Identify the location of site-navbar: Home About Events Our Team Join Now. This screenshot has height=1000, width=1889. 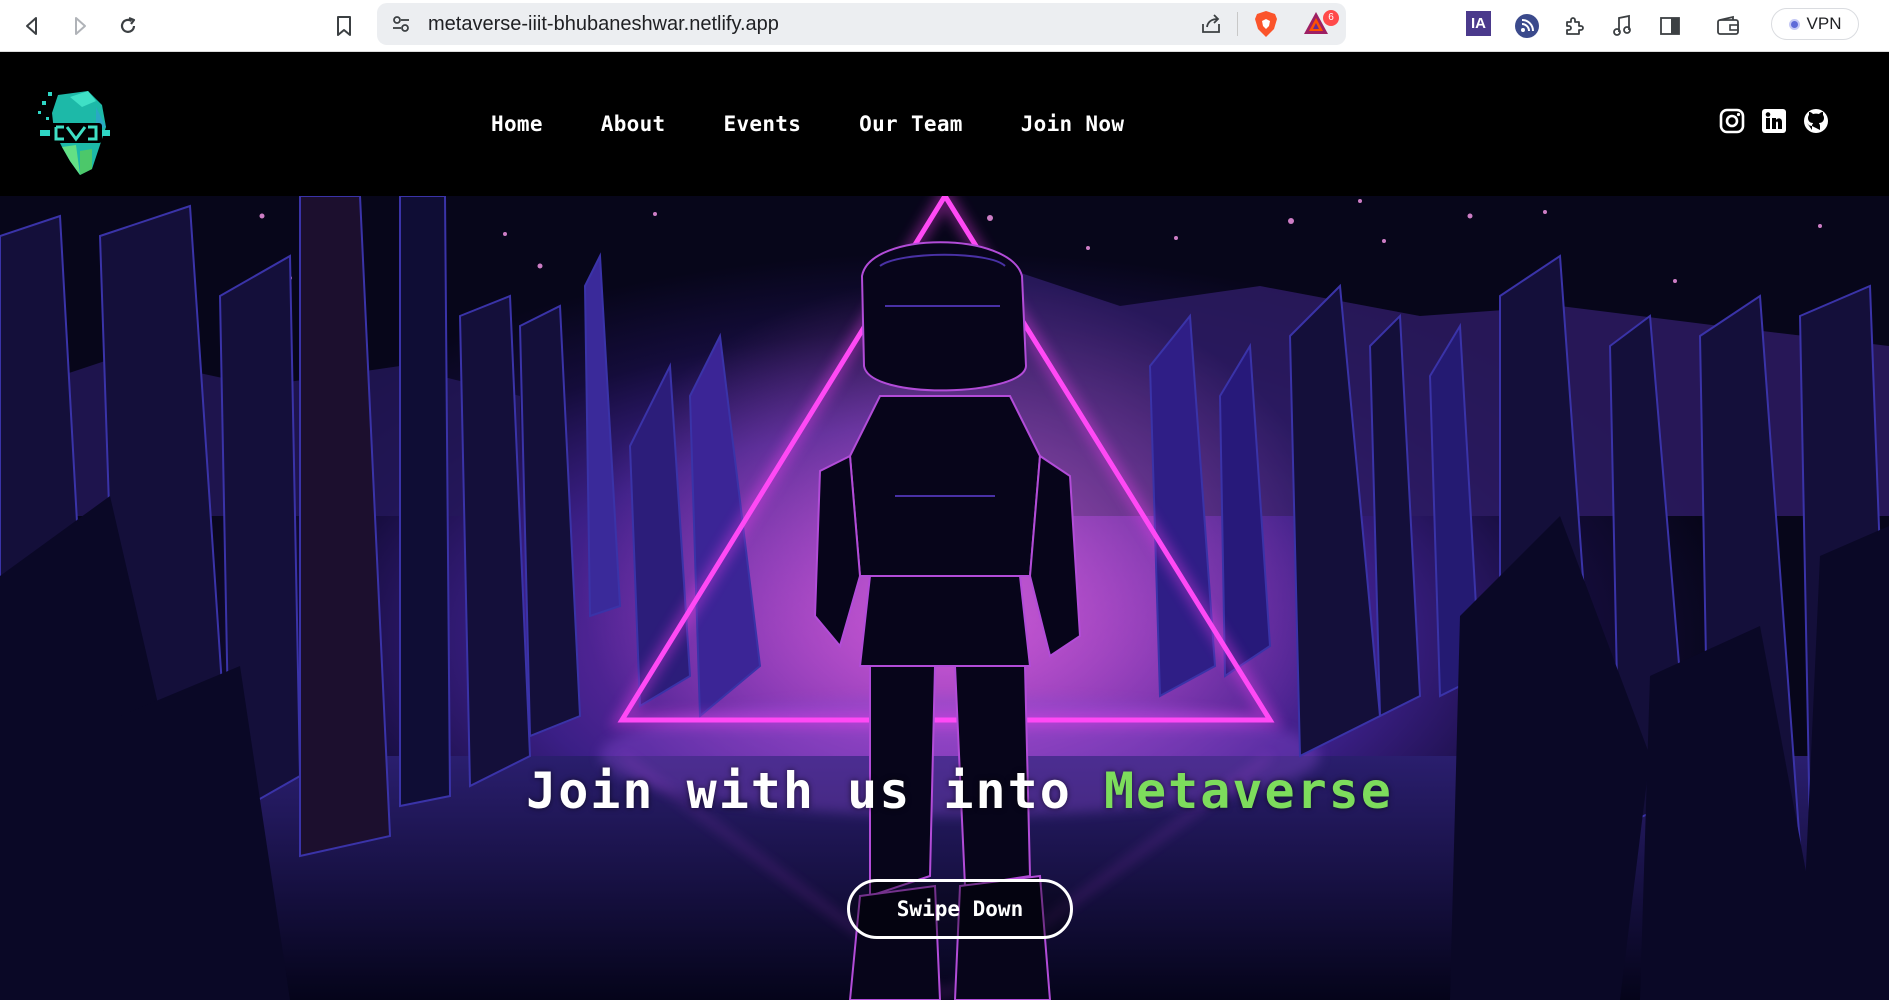
(944, 124).